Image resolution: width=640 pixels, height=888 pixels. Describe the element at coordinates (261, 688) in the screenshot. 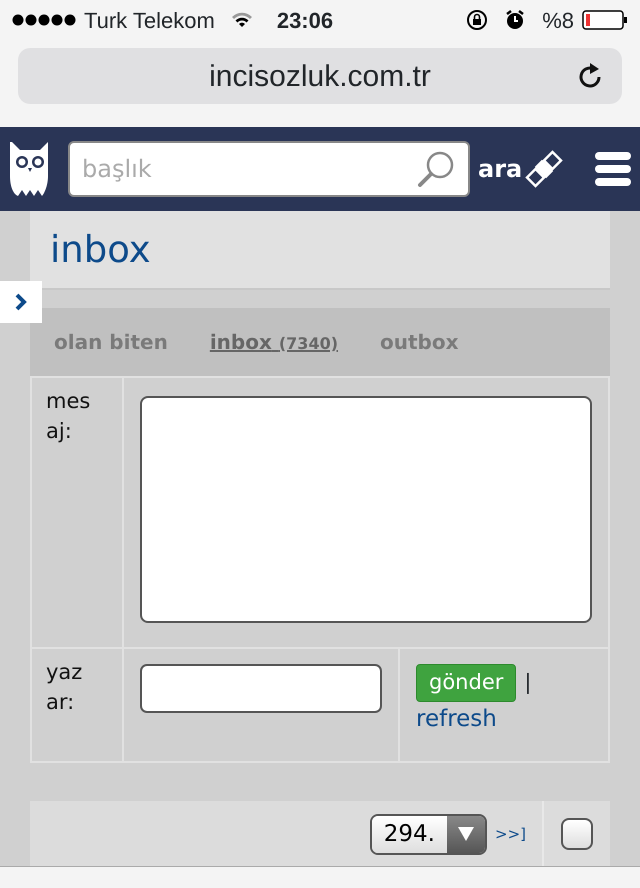

I see `author-field` at that location.